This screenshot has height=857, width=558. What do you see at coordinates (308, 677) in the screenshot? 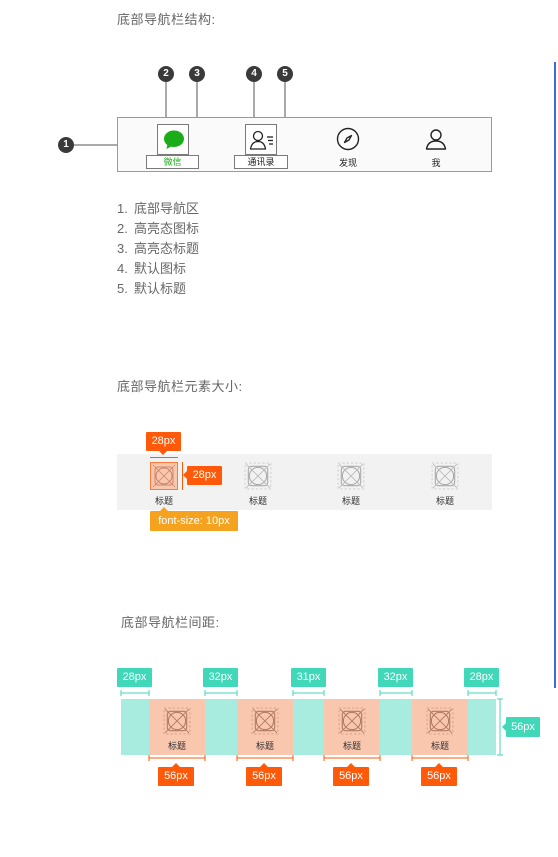
I see `gap-tag: 31px` at bounding box center [308, 677].